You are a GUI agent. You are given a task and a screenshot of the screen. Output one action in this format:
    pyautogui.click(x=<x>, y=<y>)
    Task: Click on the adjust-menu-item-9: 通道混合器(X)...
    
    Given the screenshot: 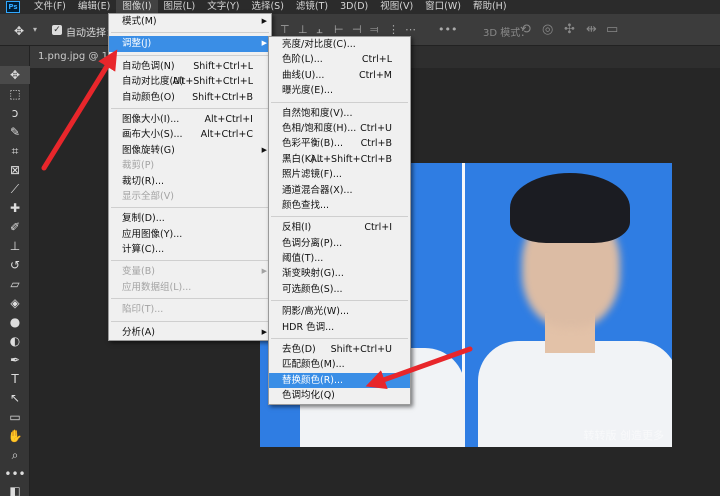 What is the action you would take?
    pyautogui.click(x=339, y=190)
    